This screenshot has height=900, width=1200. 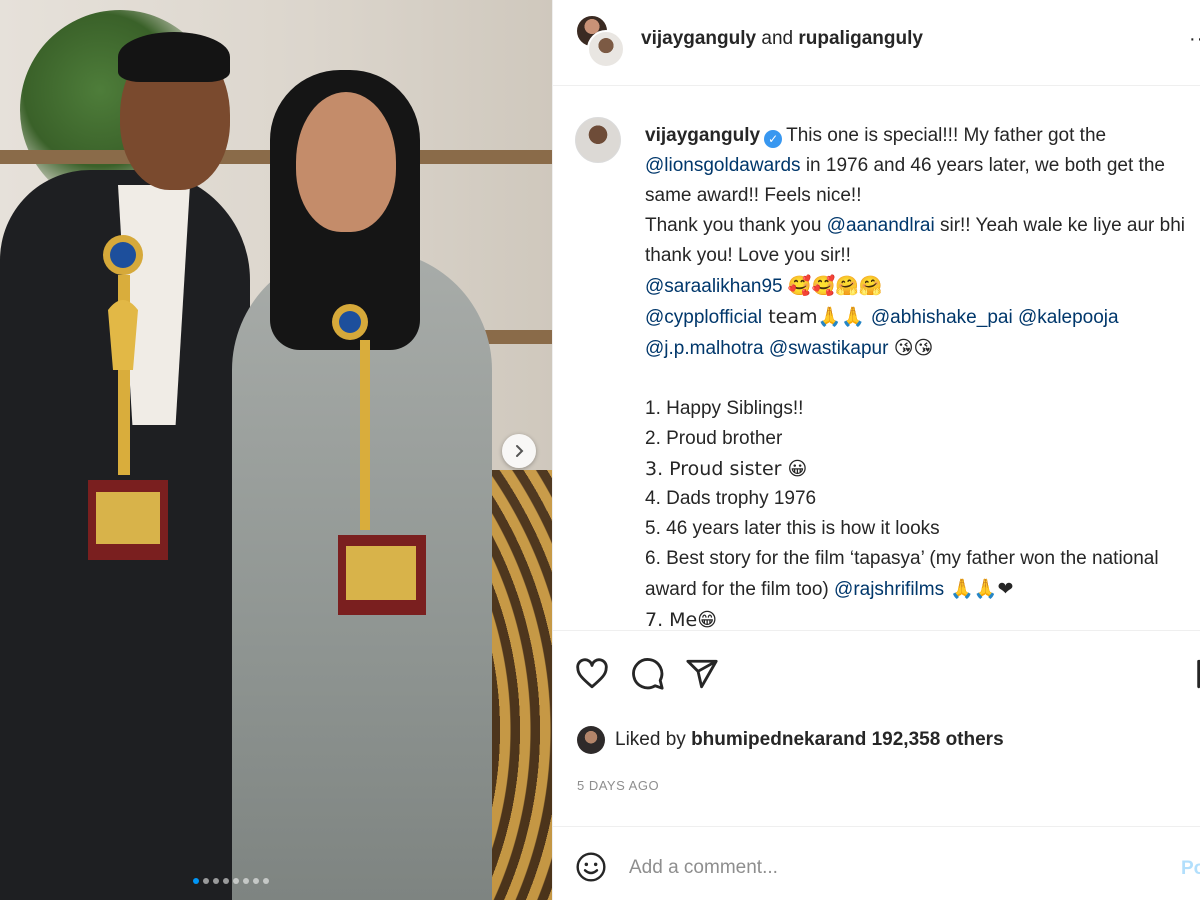 I want to click on likes-prefix: Liked by, so click(x=650, y=739).